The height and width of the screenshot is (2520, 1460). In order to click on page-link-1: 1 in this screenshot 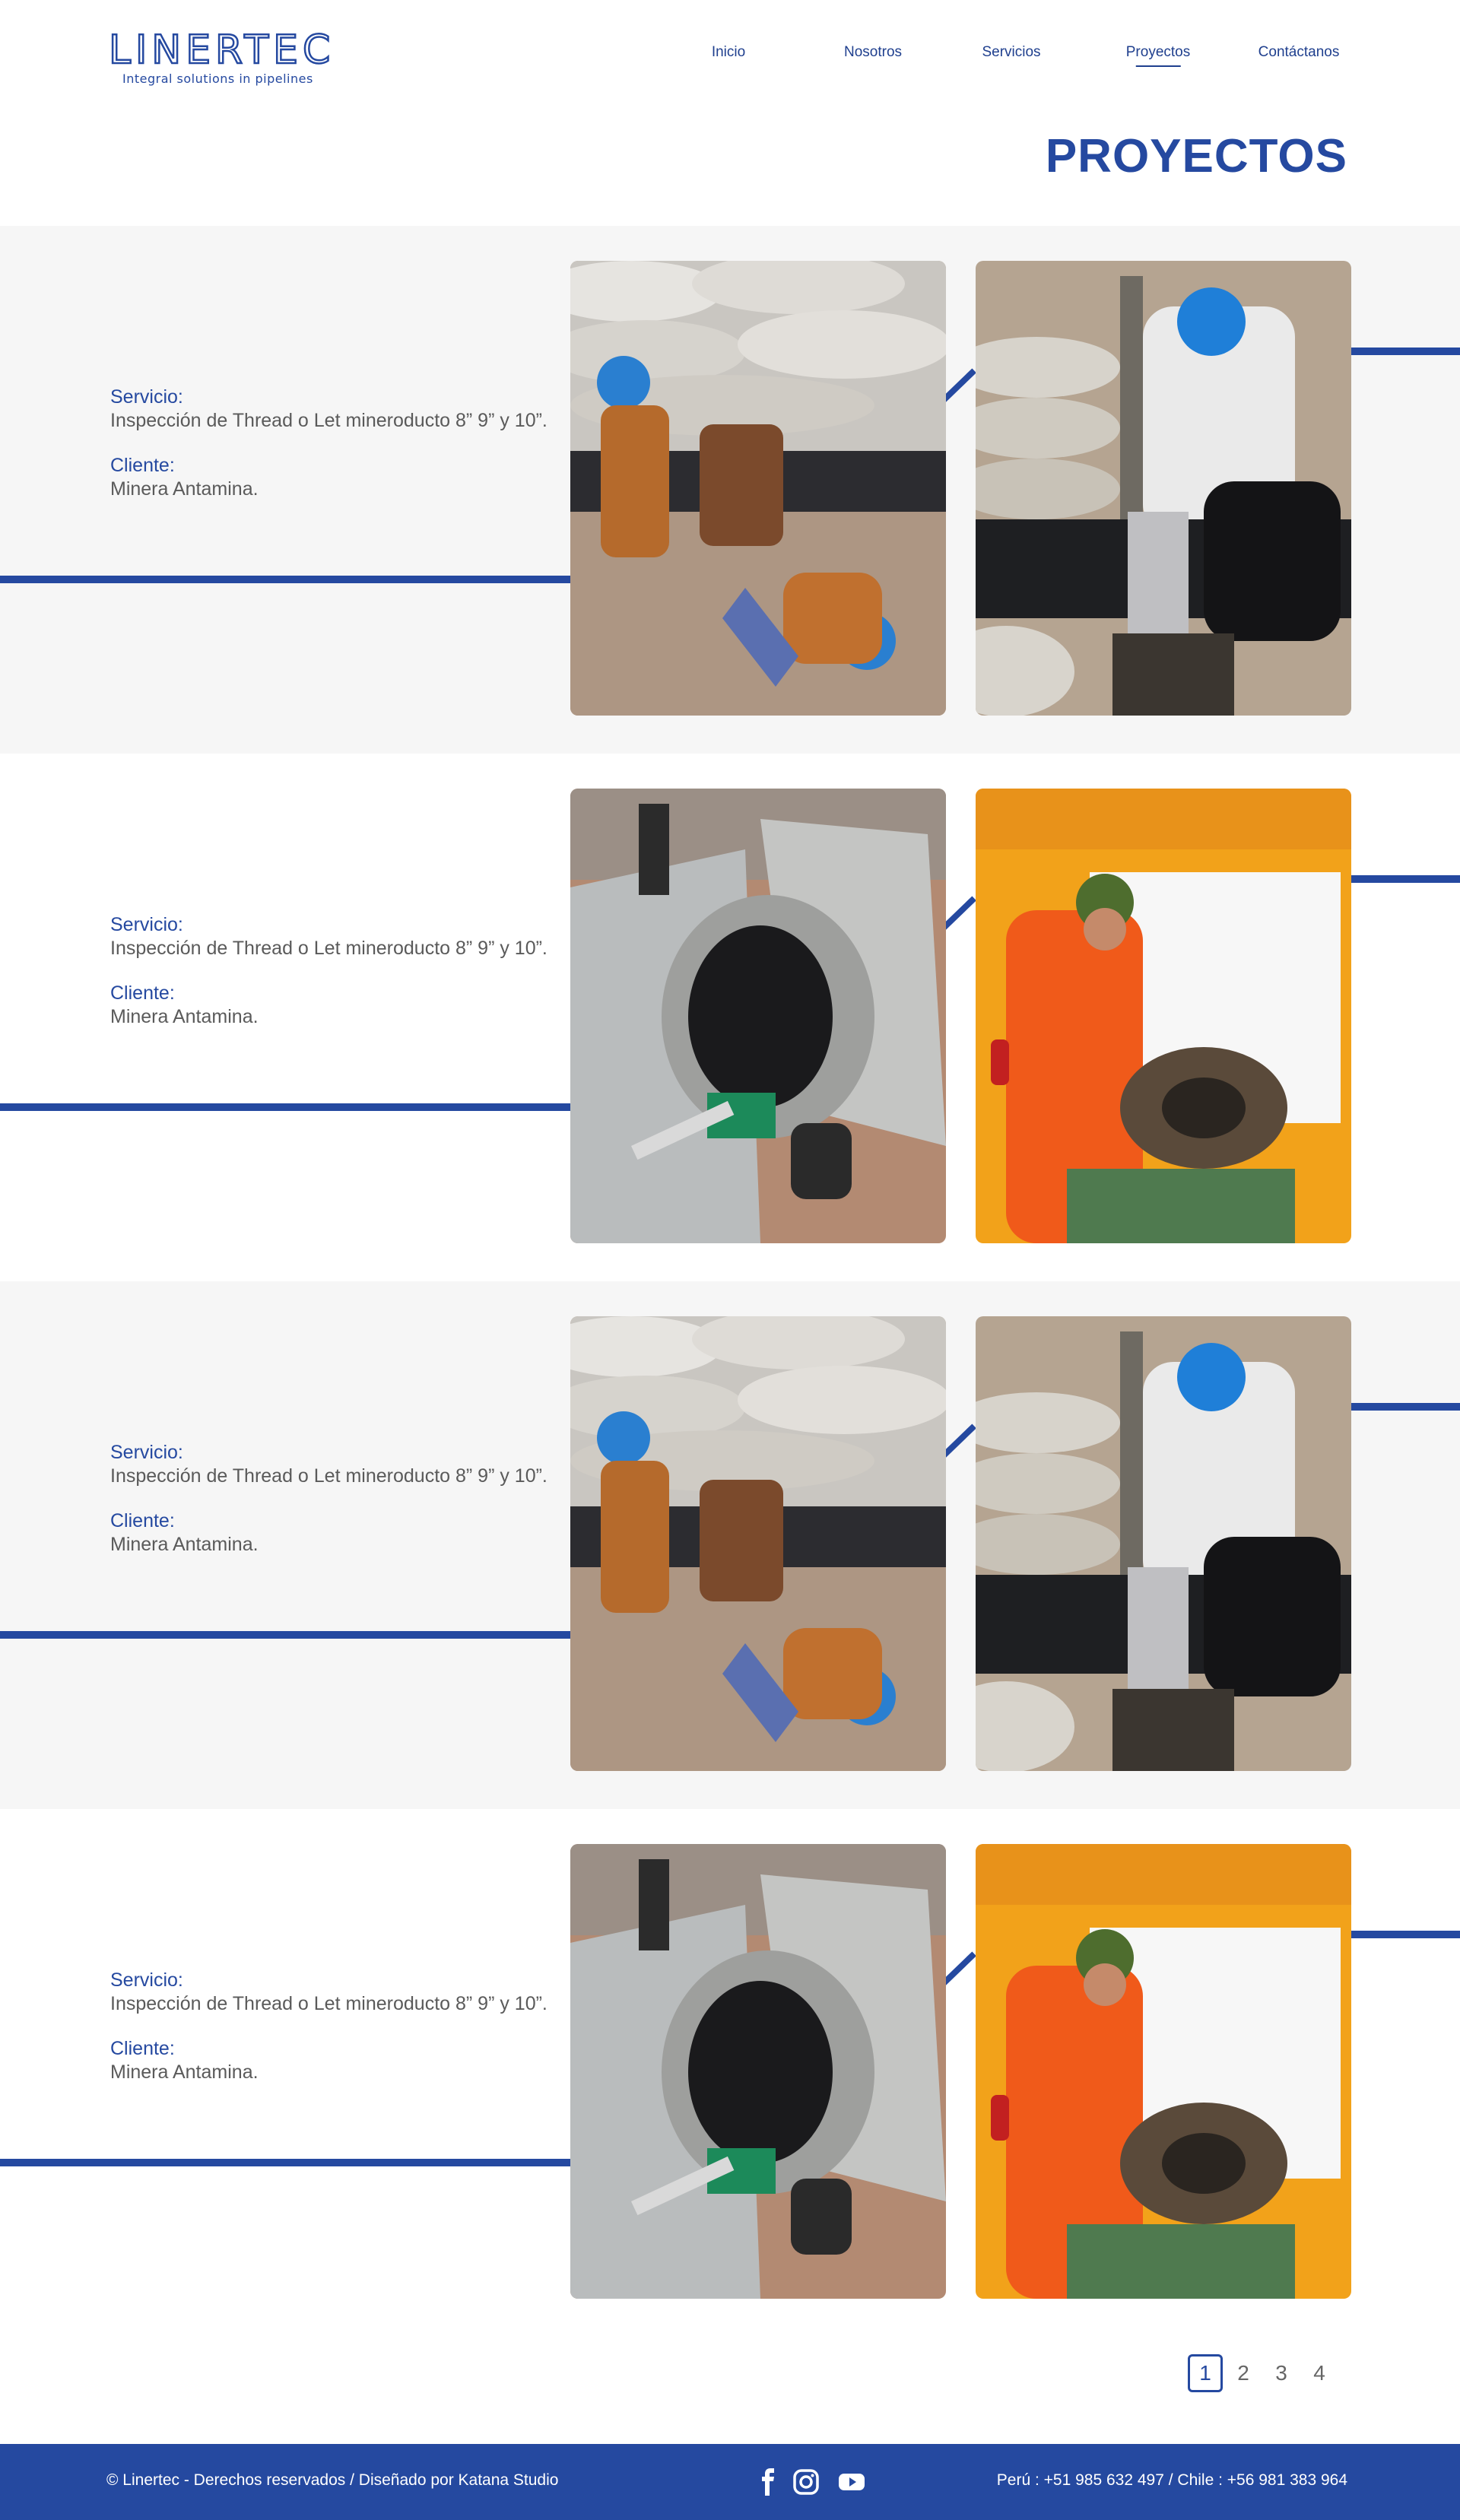, I will do `click(1205, 2373)`.